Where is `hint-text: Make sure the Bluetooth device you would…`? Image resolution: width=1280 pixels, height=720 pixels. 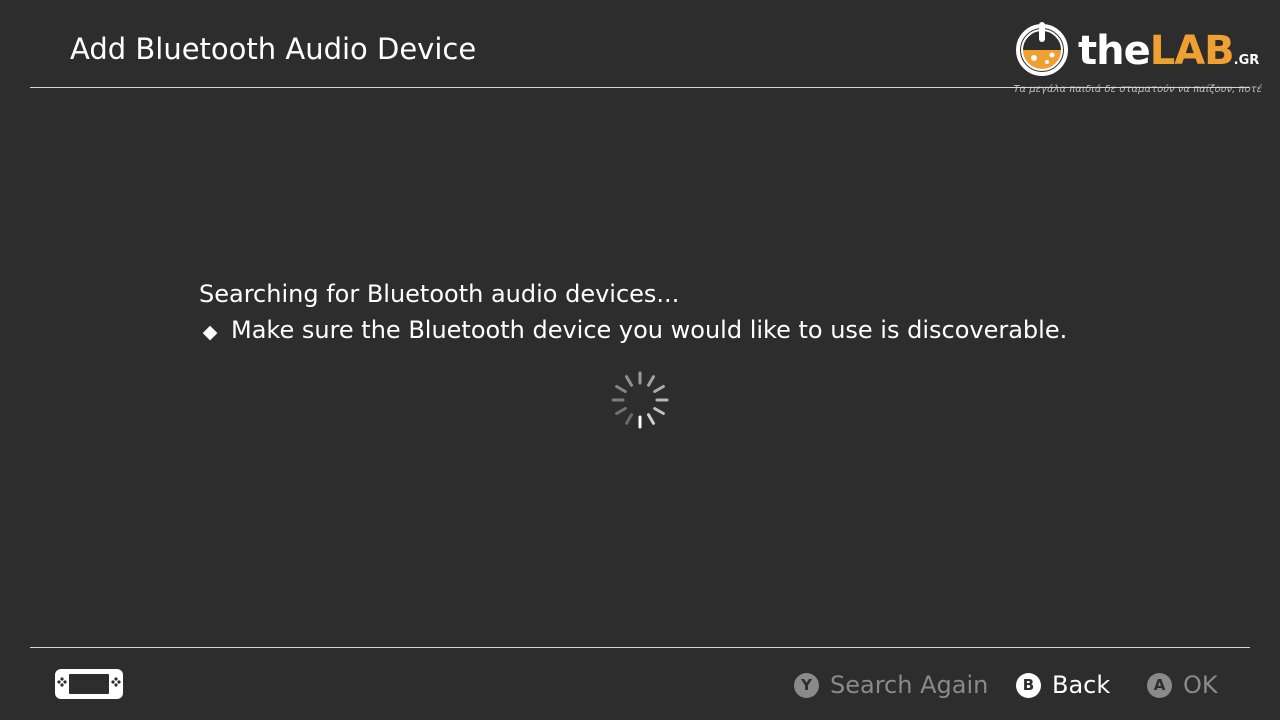 hint-text: Make sure the Bluetooth device you would… is located at coordinates (649, 330).